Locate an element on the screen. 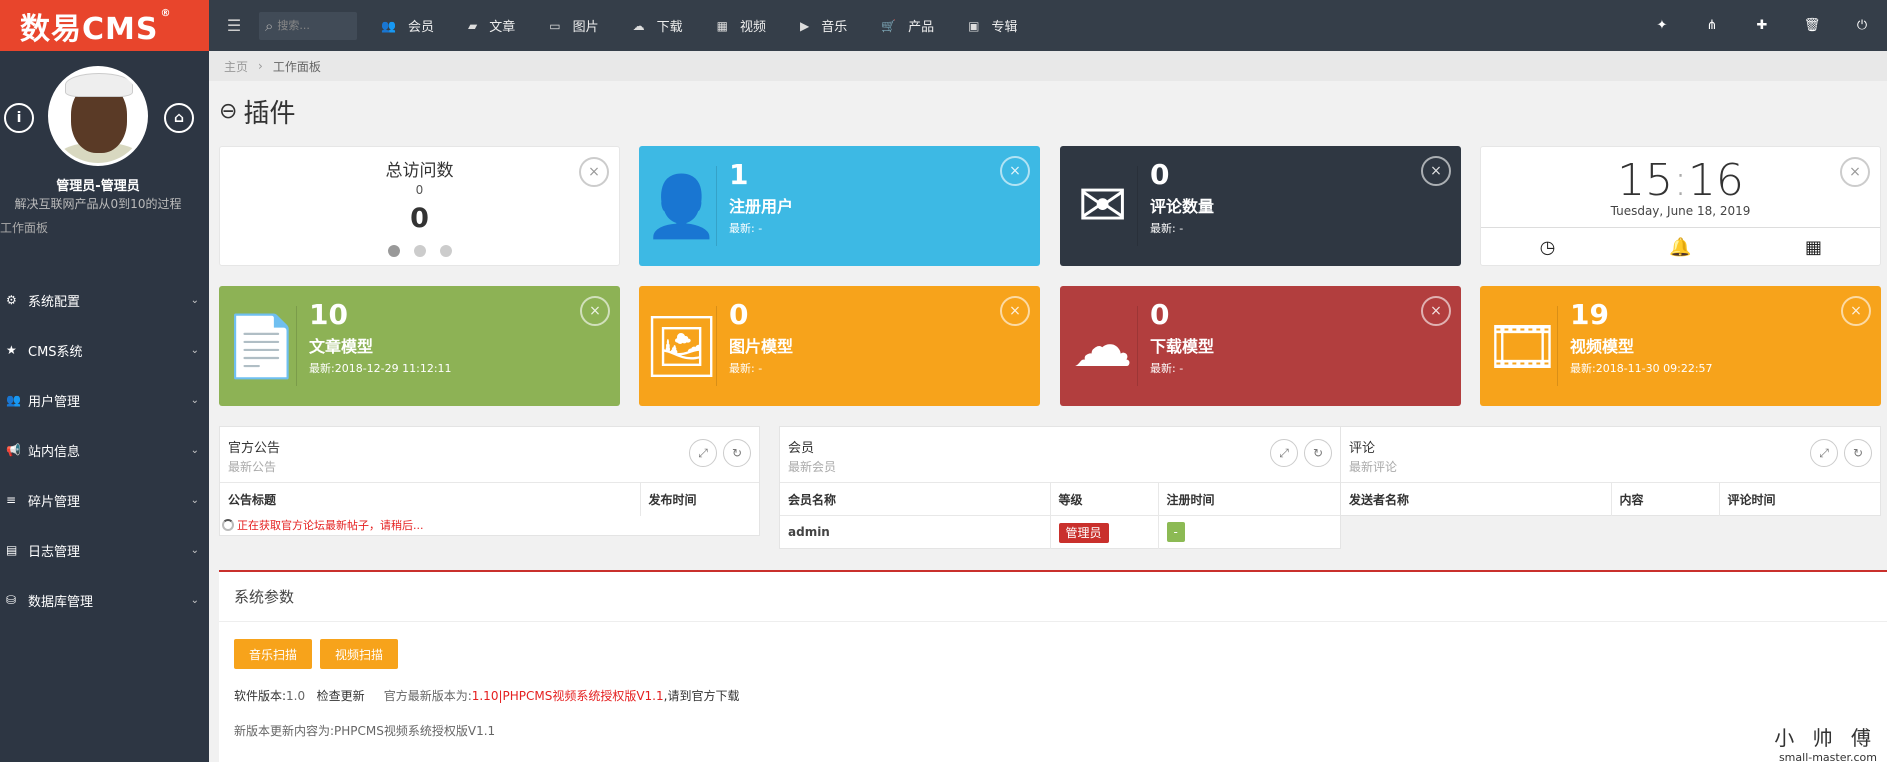 The width and height of the screenshot is (1887, 762). tile-number: 10 is located at coordinates (328, 314).